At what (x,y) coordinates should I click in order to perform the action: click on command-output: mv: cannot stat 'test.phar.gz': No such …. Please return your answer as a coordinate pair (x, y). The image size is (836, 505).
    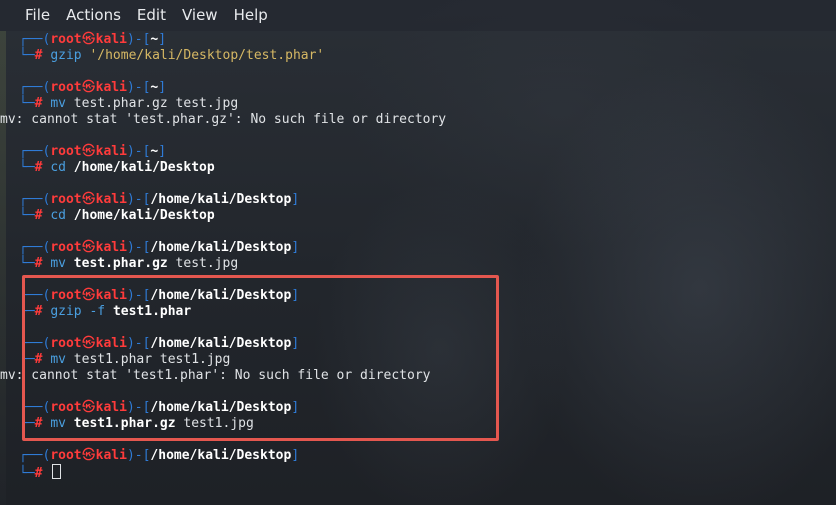
    Looking at the image, I should click on (223, 119).